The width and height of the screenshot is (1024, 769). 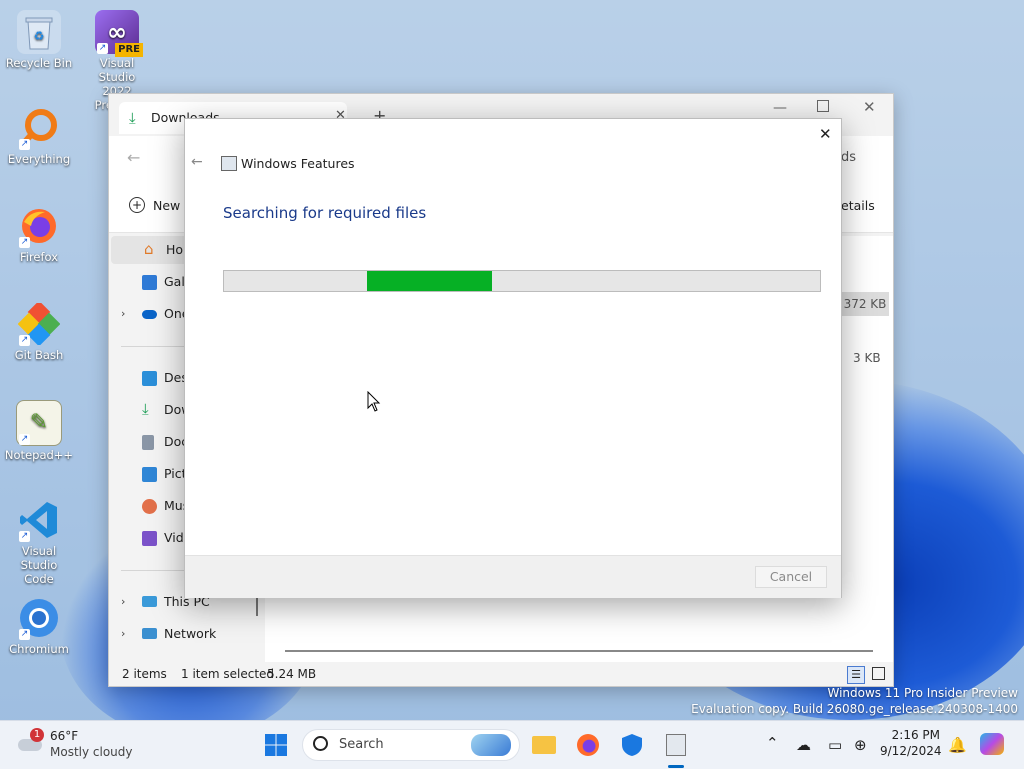 I want to click on shield-icon, so click(x=632, y=745).